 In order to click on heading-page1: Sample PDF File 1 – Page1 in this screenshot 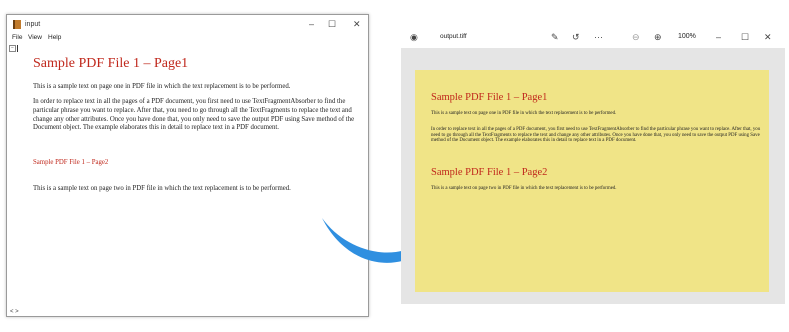, I will do `click(111, 63)`.